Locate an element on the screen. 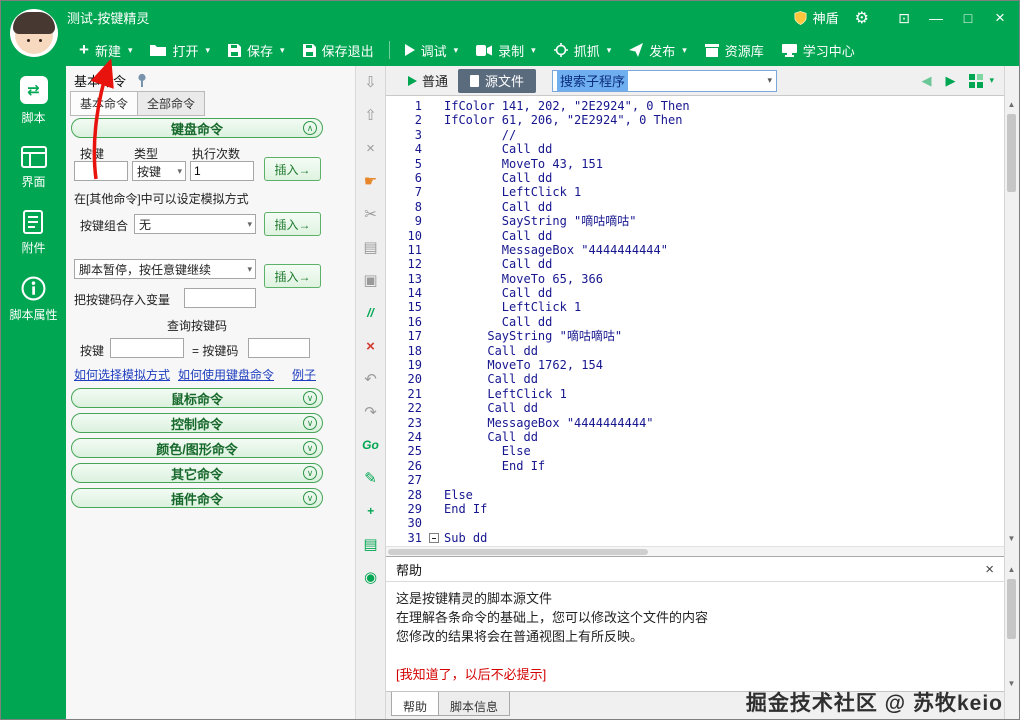 Image resolution: width=1020 pixels, height=720 pixels. edit-tool-icon: ✎ is located at coordinates (370, 478).